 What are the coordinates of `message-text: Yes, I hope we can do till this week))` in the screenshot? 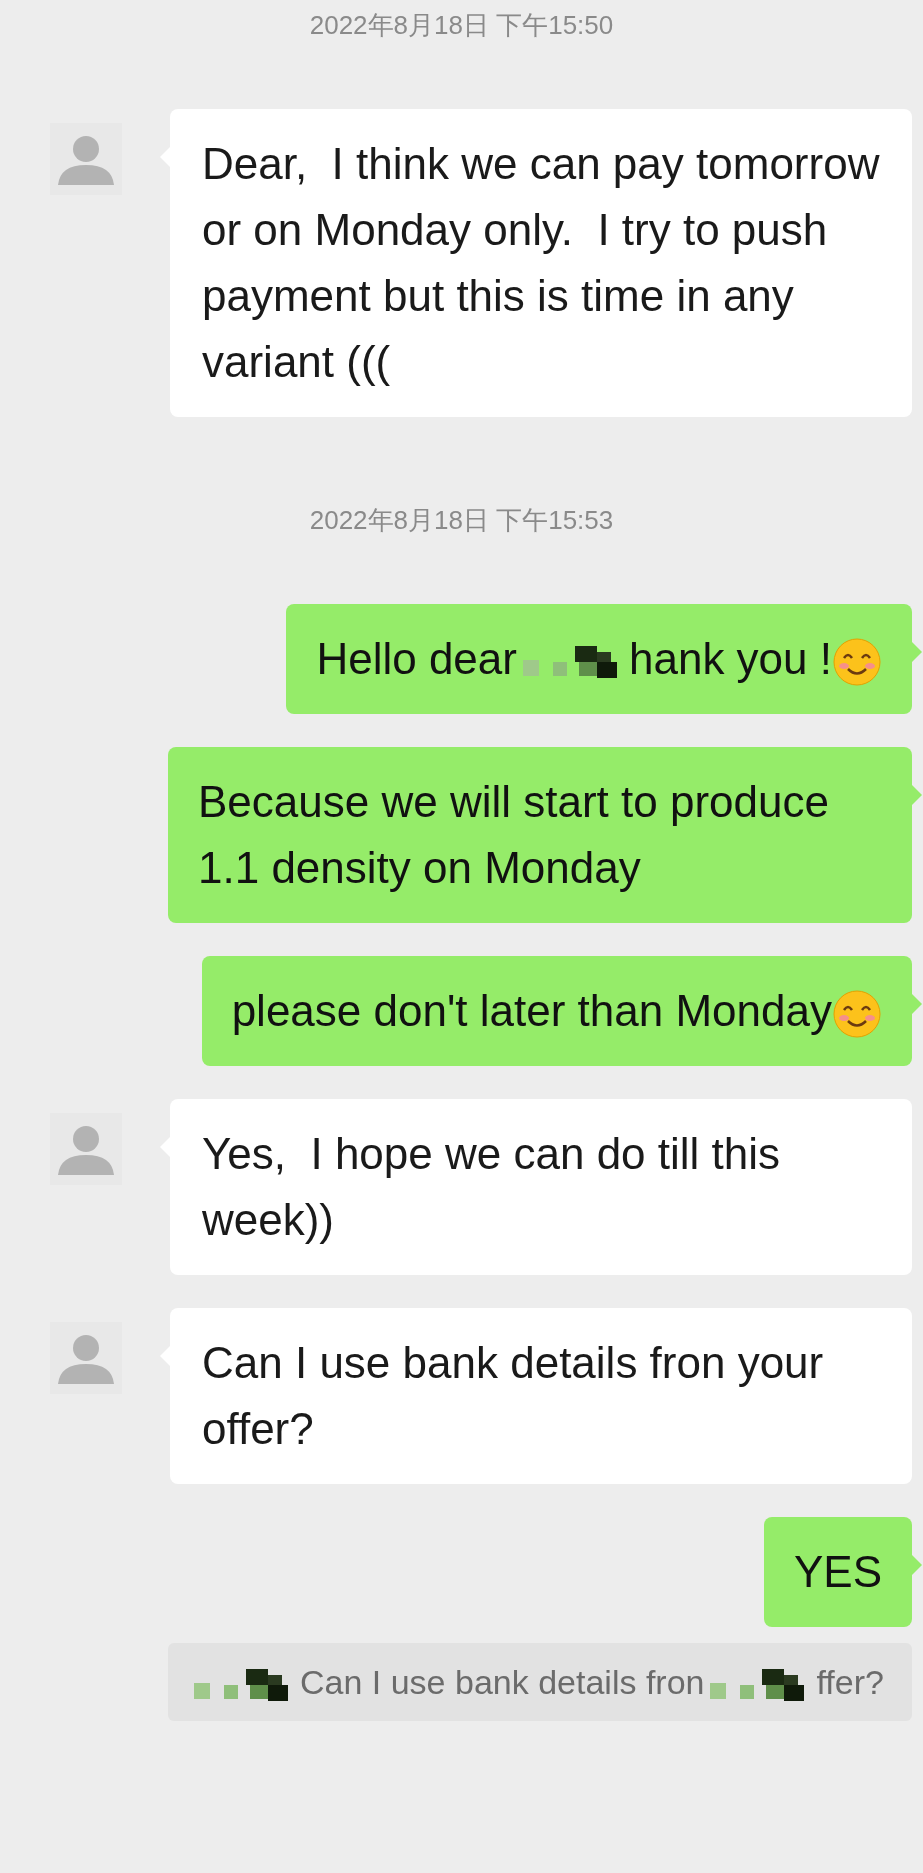 It's located at (492, 1186).